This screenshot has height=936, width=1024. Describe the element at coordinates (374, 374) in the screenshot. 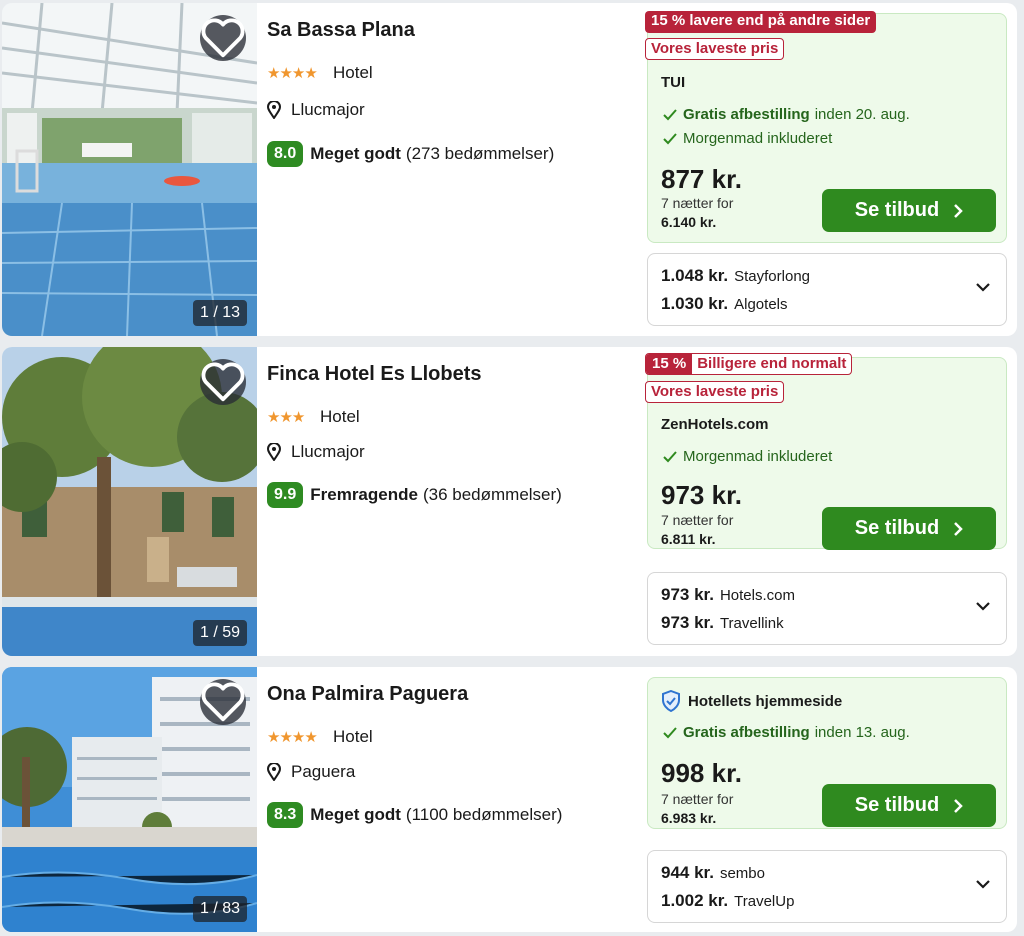

I see `hotel-name: Finca Hotel Es Llobets` at that location.